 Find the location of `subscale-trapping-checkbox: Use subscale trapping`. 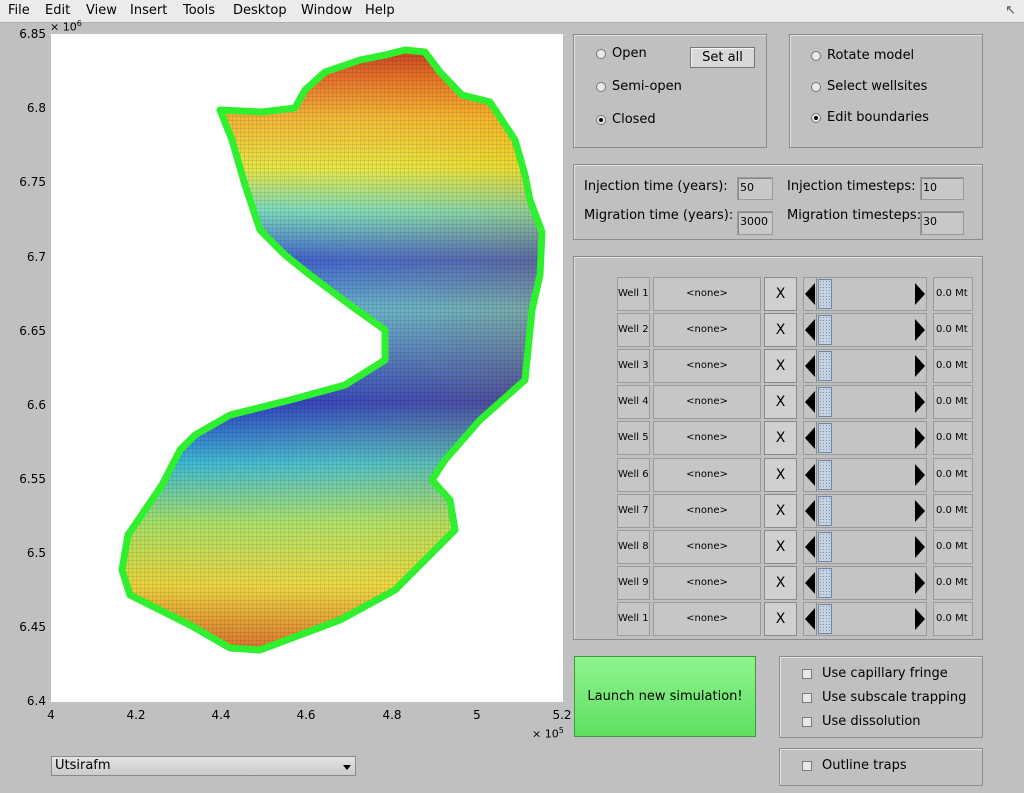

subscale-trapping-checkbox: Use subscale trapping is located at coordinates (884, 697).